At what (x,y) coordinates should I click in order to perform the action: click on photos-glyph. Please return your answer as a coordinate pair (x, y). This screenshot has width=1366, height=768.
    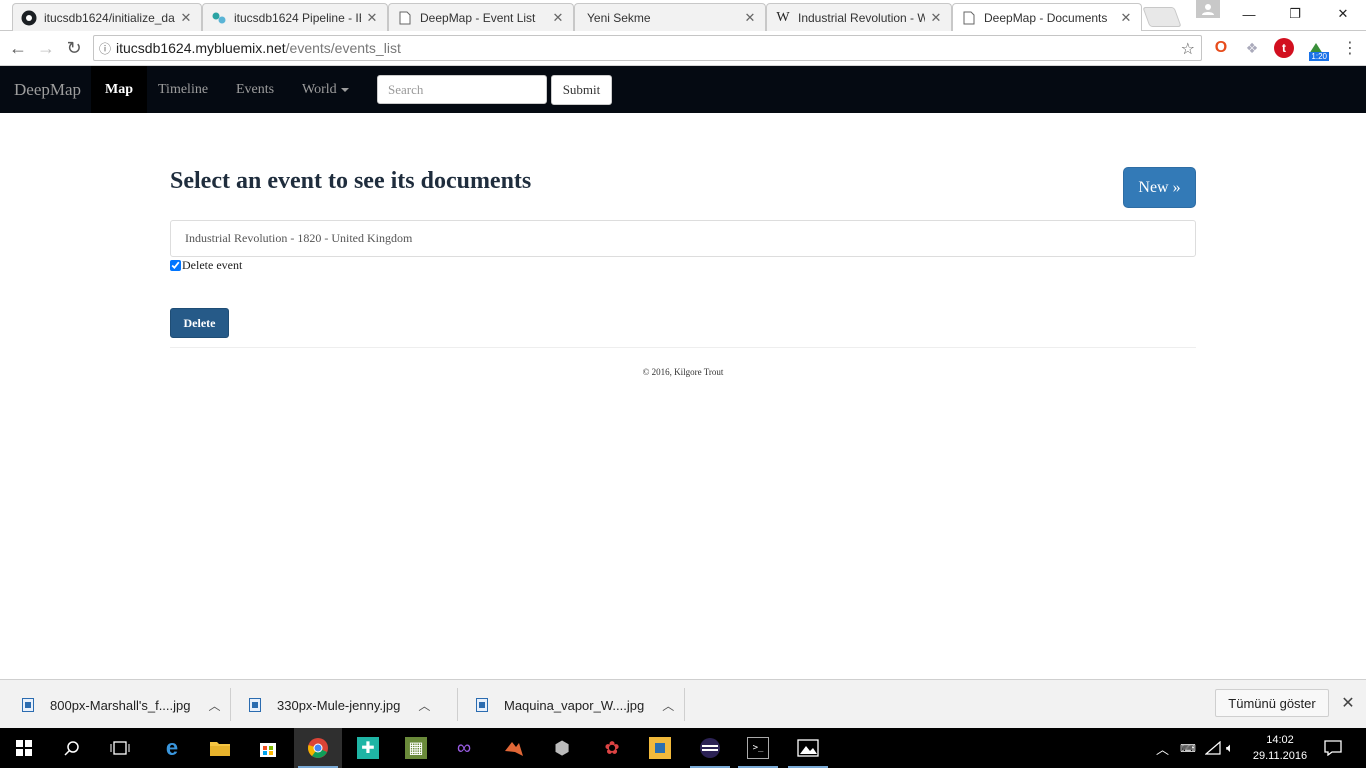
    Looking at the image, I should click on (808, 748).